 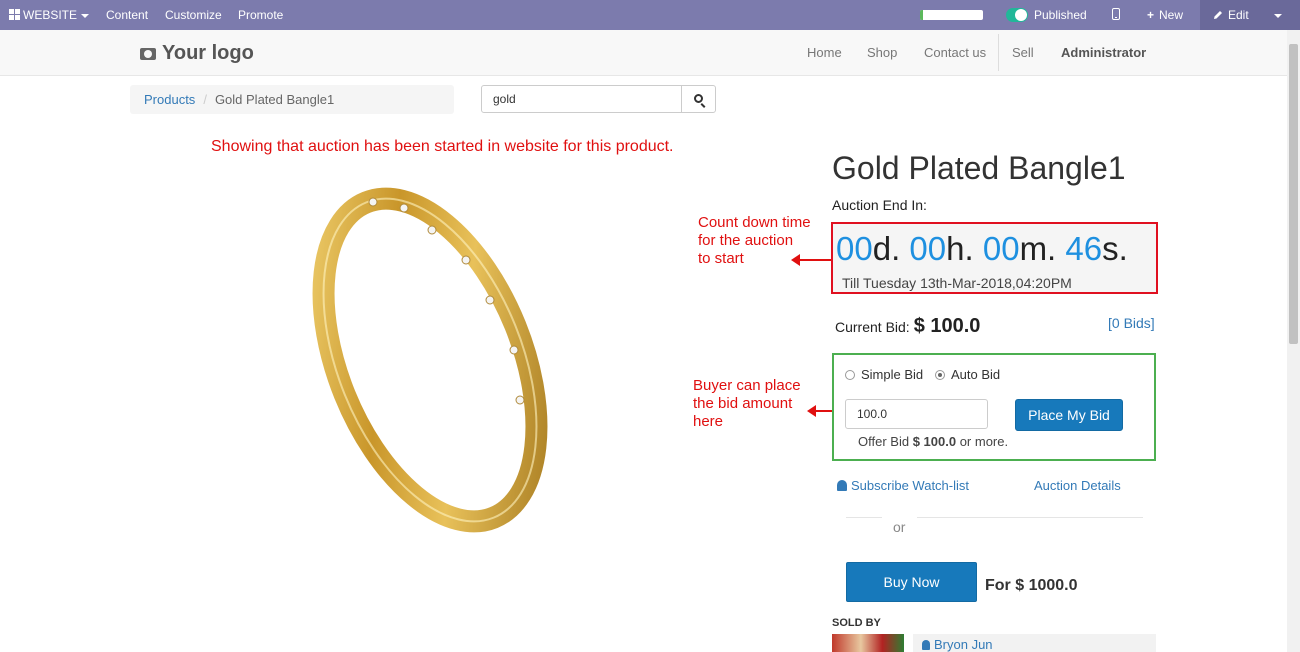 I want to click on promote-menu: Promote, so click(x=260, y=15).